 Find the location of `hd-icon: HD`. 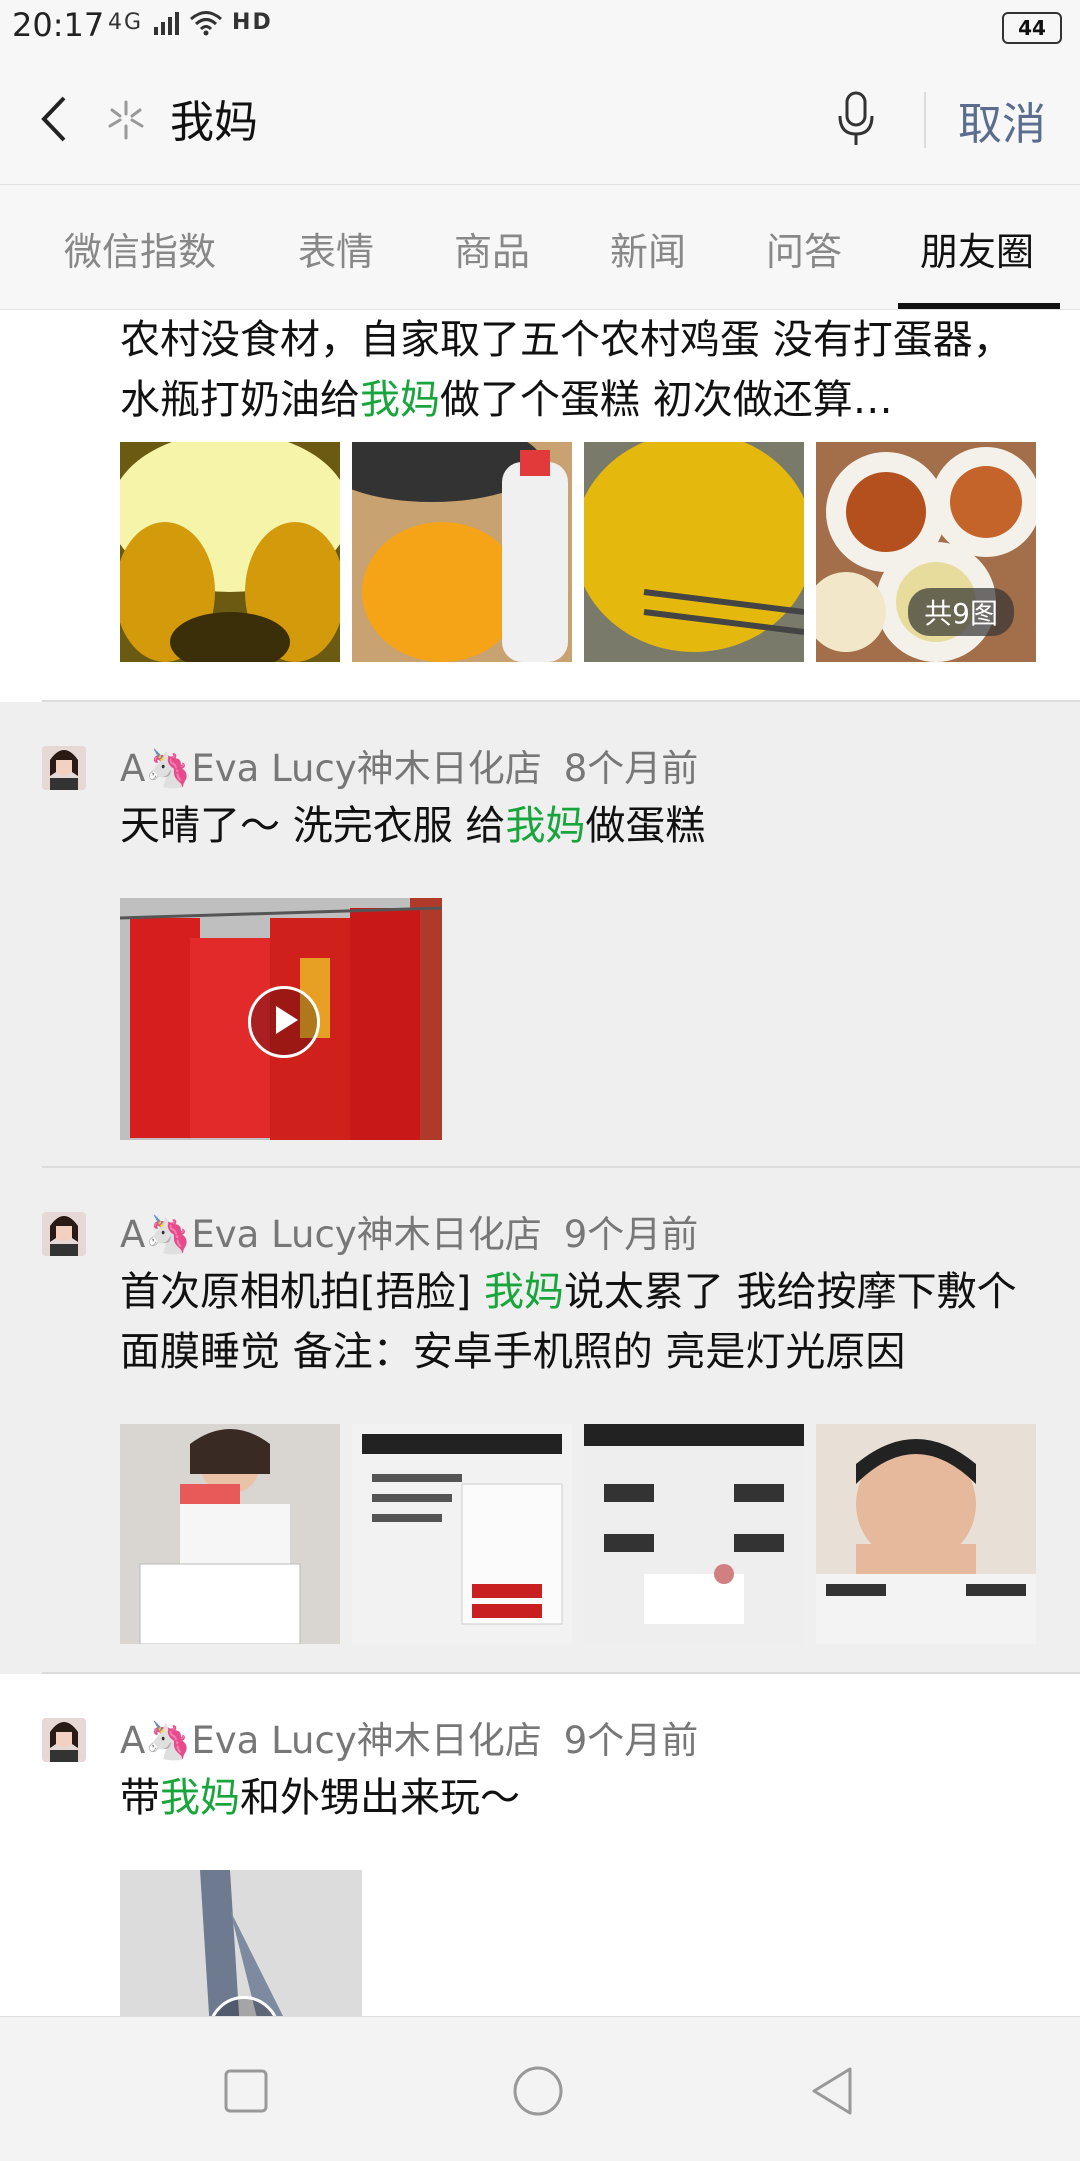

hd-icon: HD is located at coordinates (252, 22).